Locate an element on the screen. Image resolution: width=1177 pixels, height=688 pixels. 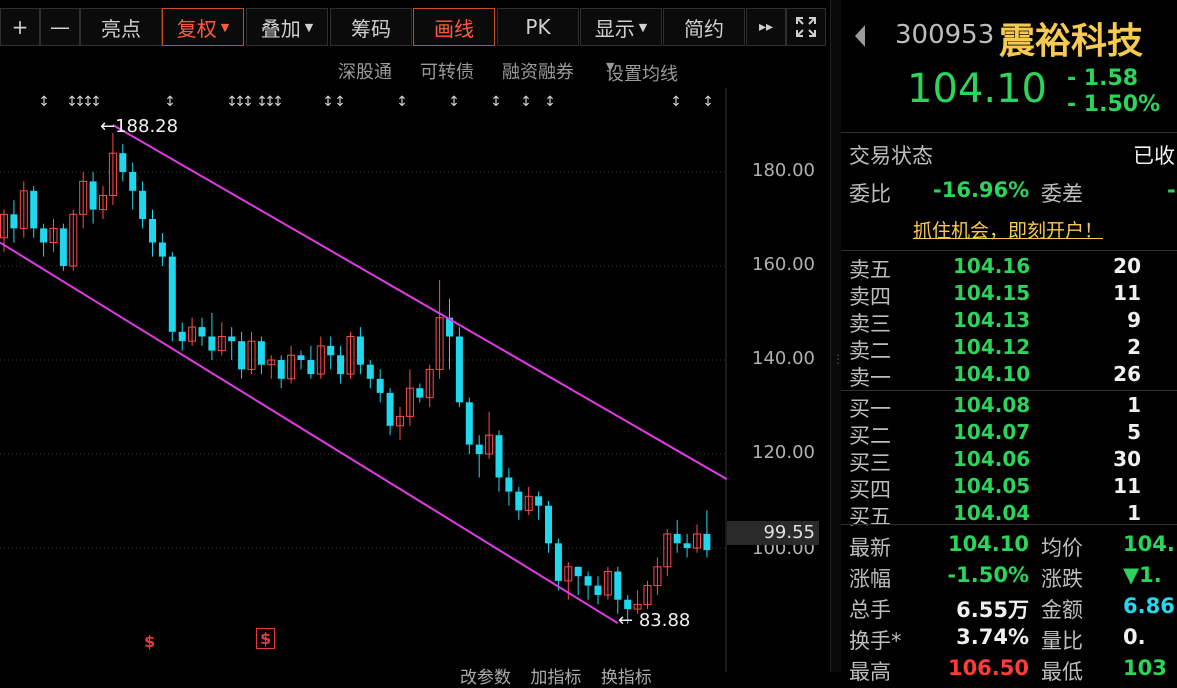
ask-level-row: 卖五 104.16 20 is located at coordinates (1009, 268).